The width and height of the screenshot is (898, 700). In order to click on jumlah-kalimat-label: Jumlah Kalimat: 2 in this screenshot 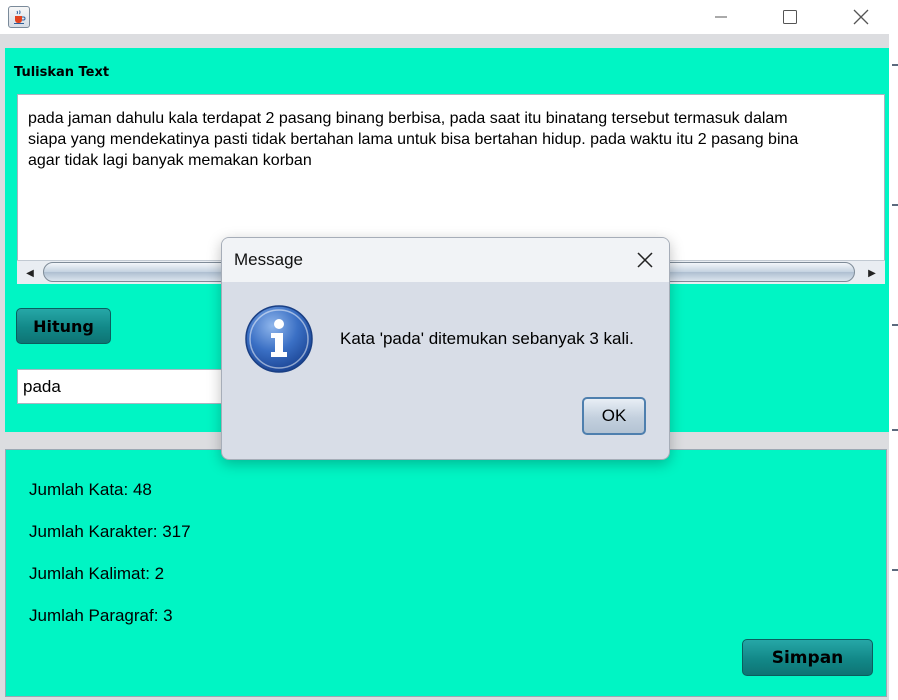, I will do `click(97, 573)`.